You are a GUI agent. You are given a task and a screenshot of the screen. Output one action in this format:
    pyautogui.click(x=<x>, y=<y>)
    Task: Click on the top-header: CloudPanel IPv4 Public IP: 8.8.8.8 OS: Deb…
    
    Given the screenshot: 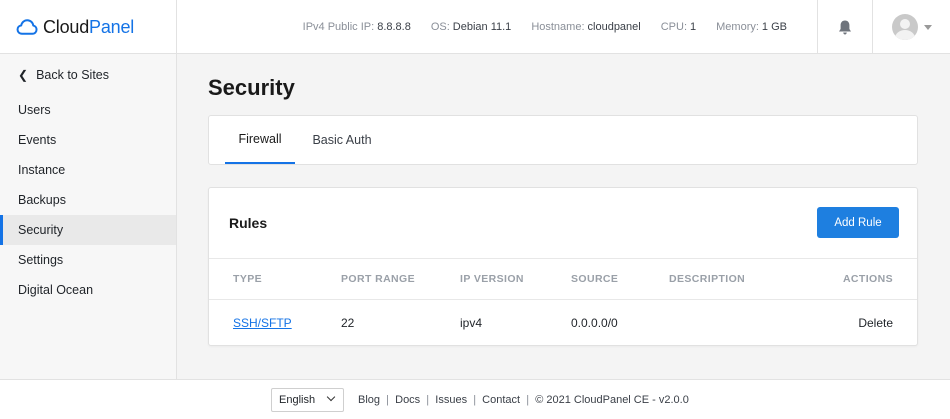 What is the action you would take?
    pyautogui.click(x=475, y=27)
    